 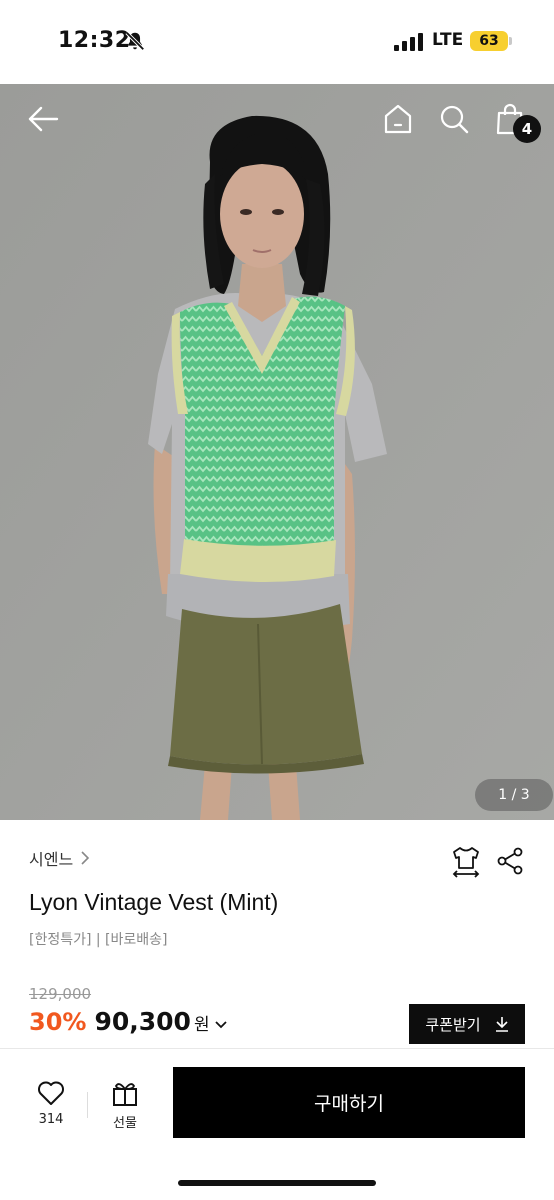 I want to click on cart-count-badge: 4, so click(x=527, y=129).